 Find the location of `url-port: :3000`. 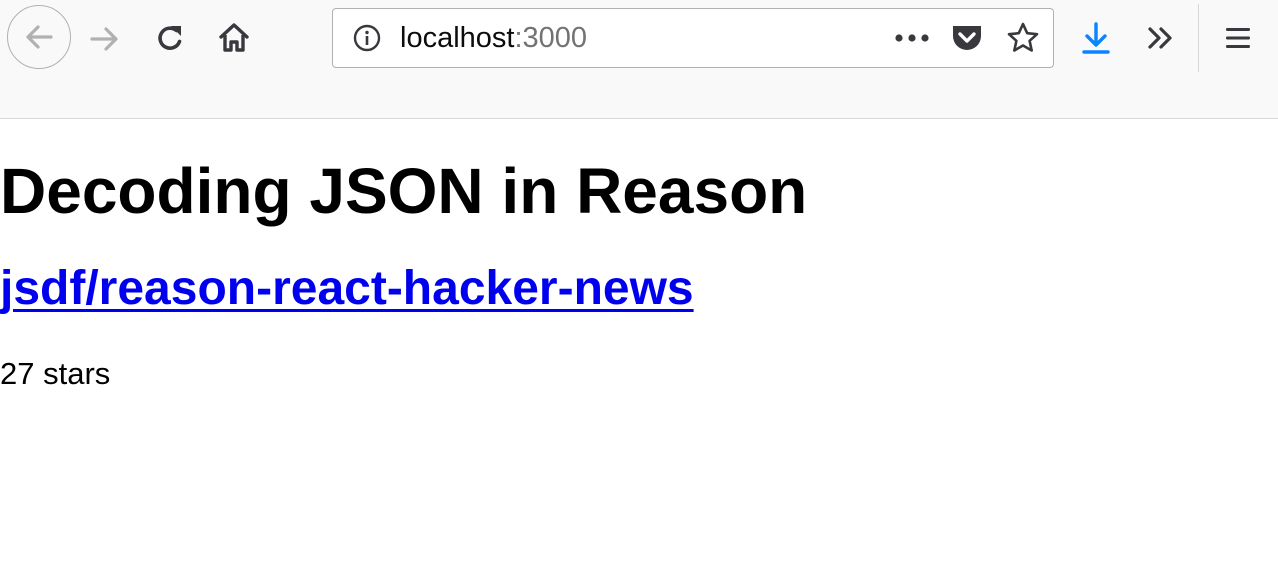

url-port: :3000 is located at coordinates (551, 38).